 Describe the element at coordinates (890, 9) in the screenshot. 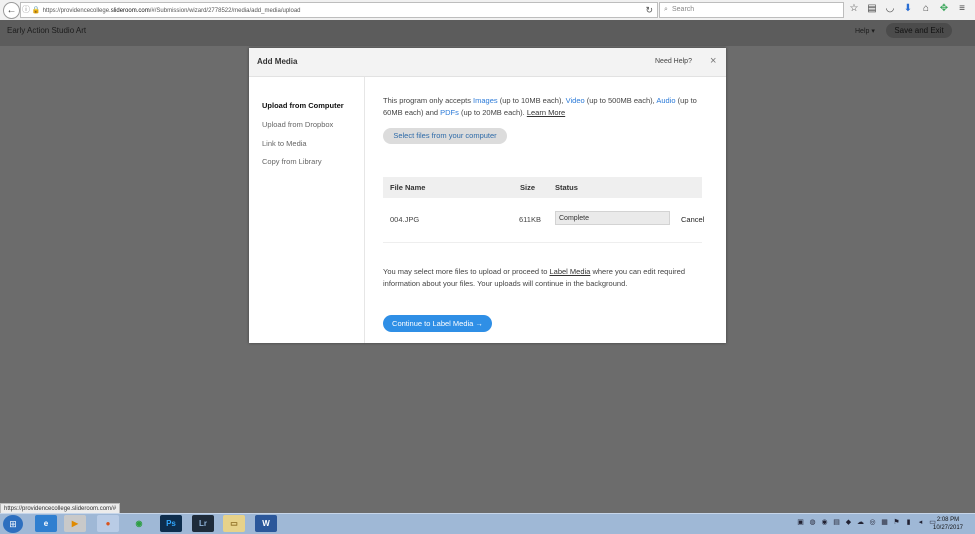

I see `pocket-icon: ◡` at that location.